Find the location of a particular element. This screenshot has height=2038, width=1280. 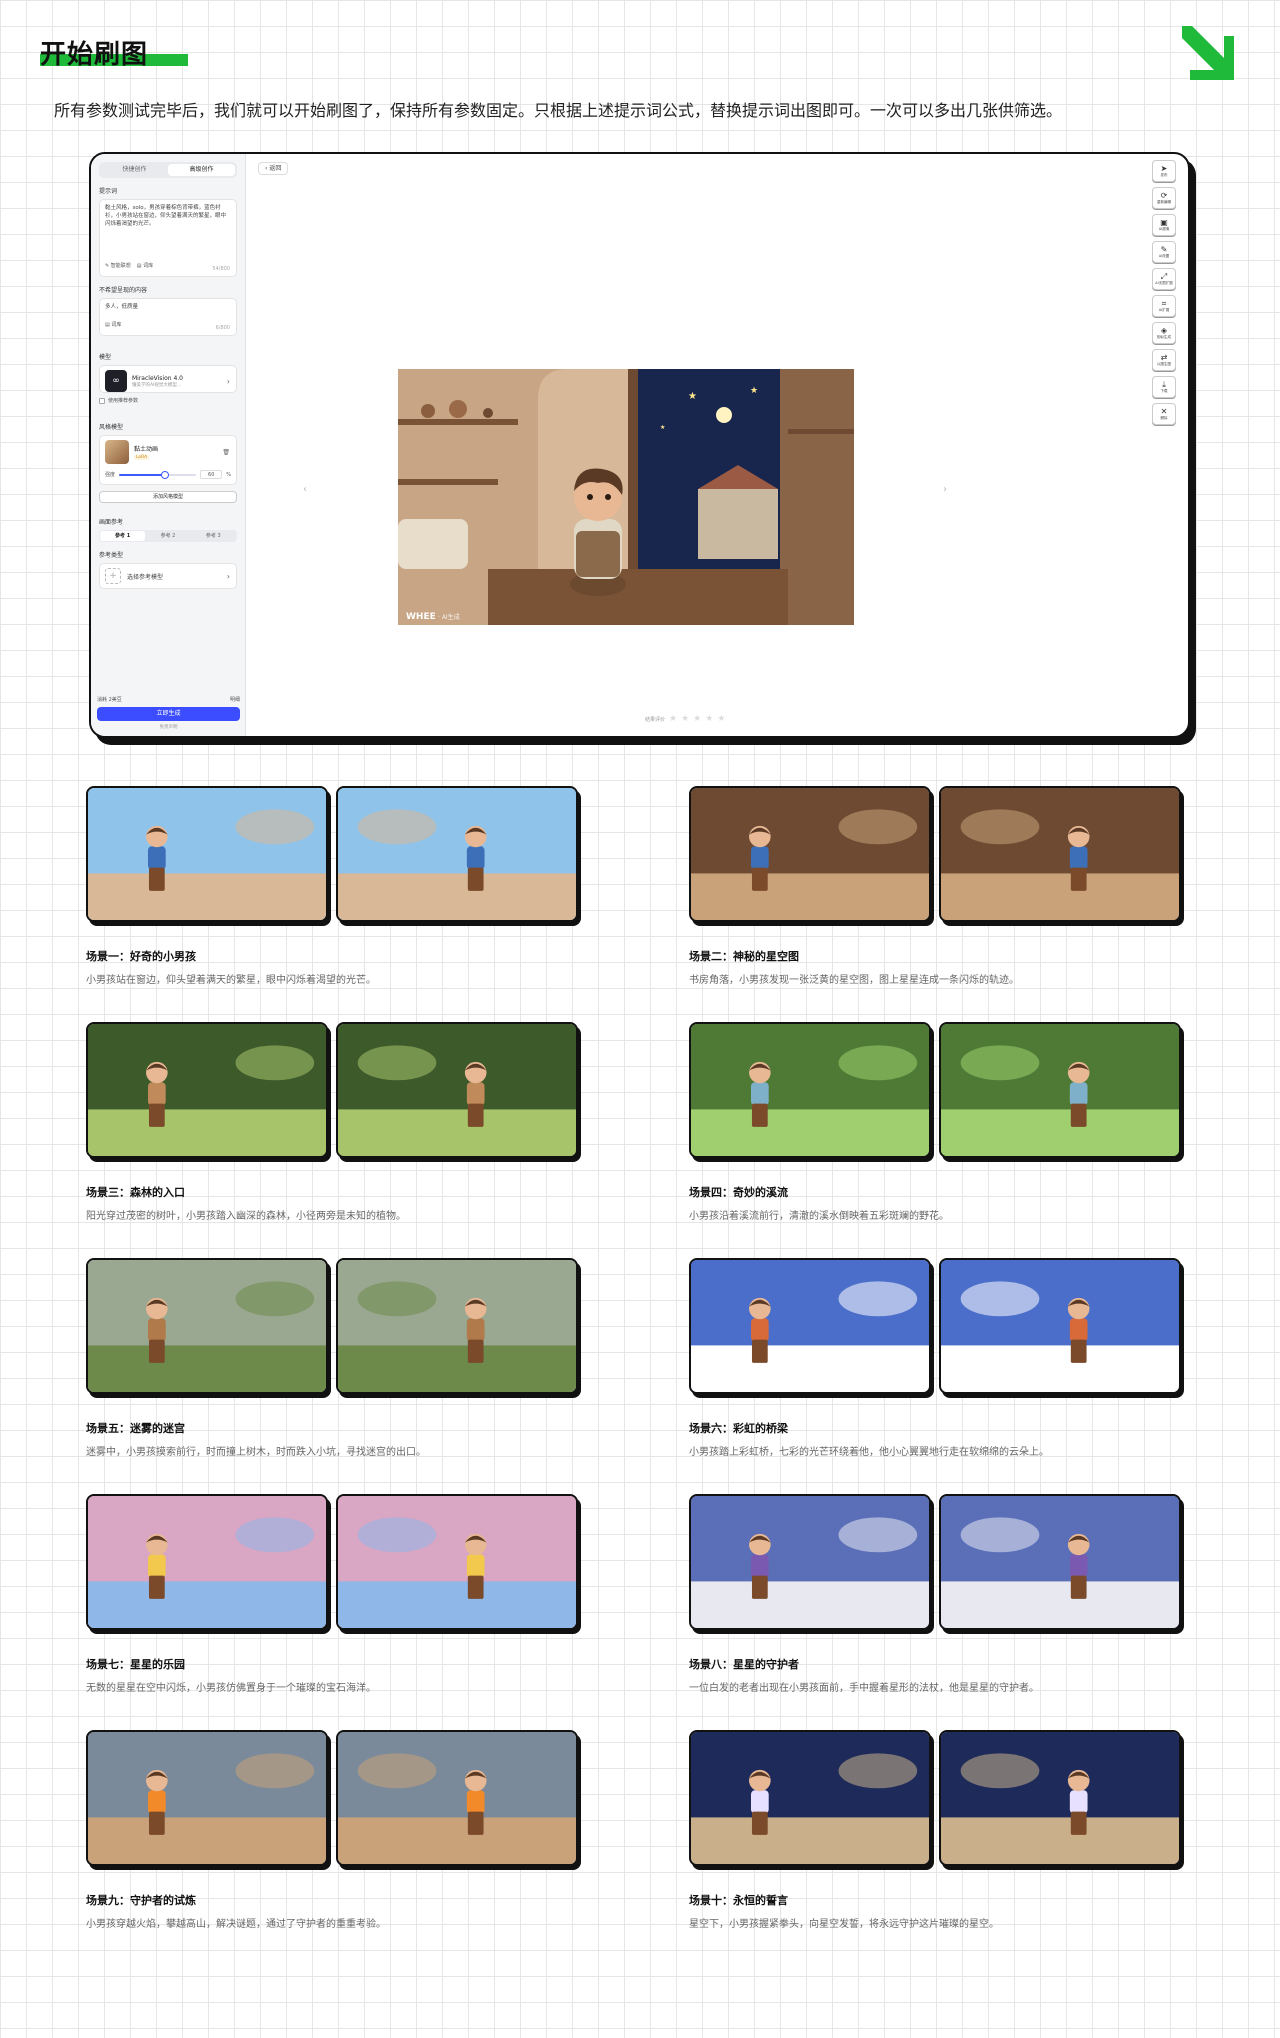

model-logo-icon: ∞ is located at coordinates (116, 381).